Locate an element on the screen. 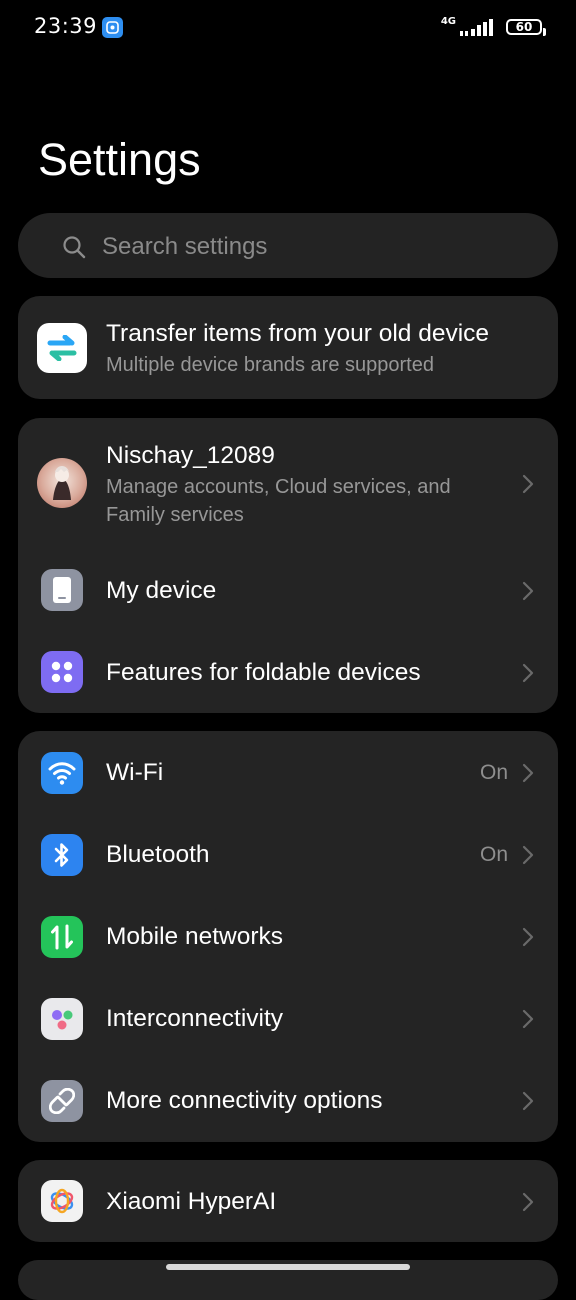 The width and height of the screenshot is (576, 1300). hyperai-label: Xiaomi HyperAI is located at coordinates (191, 1201).